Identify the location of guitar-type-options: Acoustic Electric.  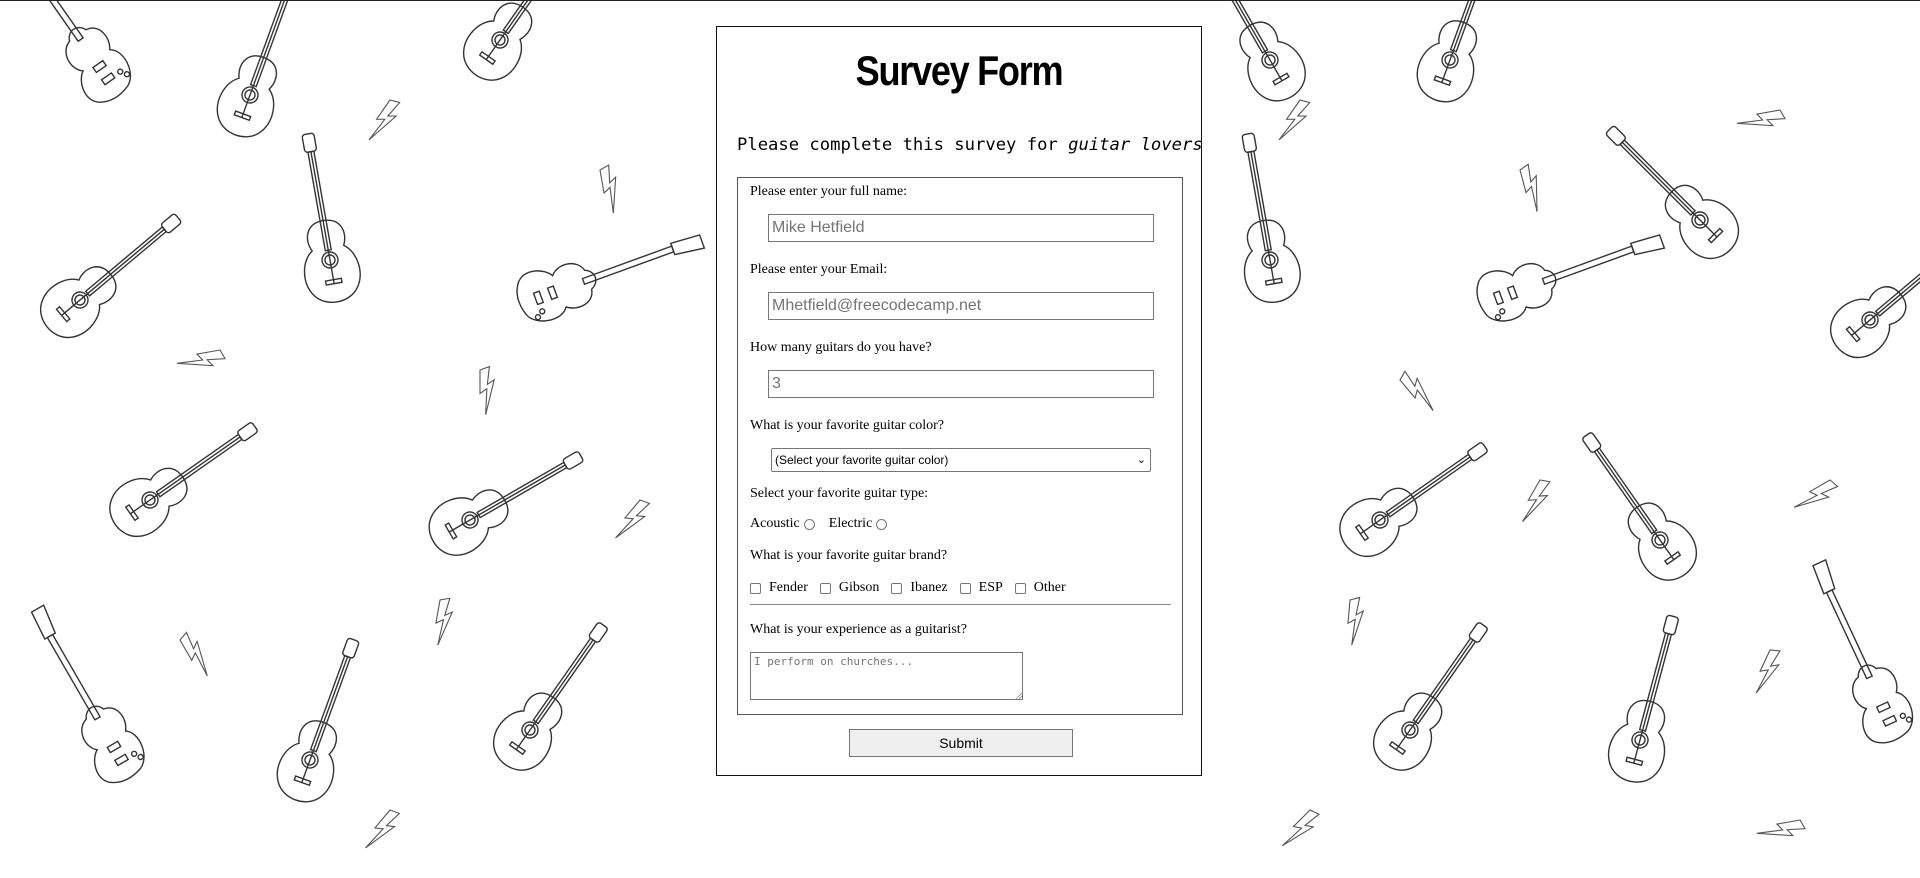
(821, 524).